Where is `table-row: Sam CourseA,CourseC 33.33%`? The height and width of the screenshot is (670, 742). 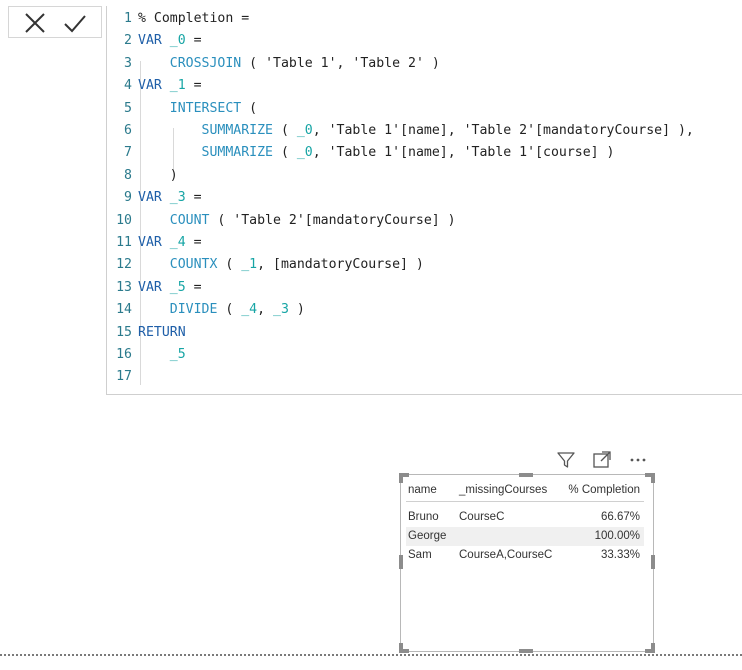 table-row: Sam CourseA,CourseC 33.33% is located at coordinates (525, 555).